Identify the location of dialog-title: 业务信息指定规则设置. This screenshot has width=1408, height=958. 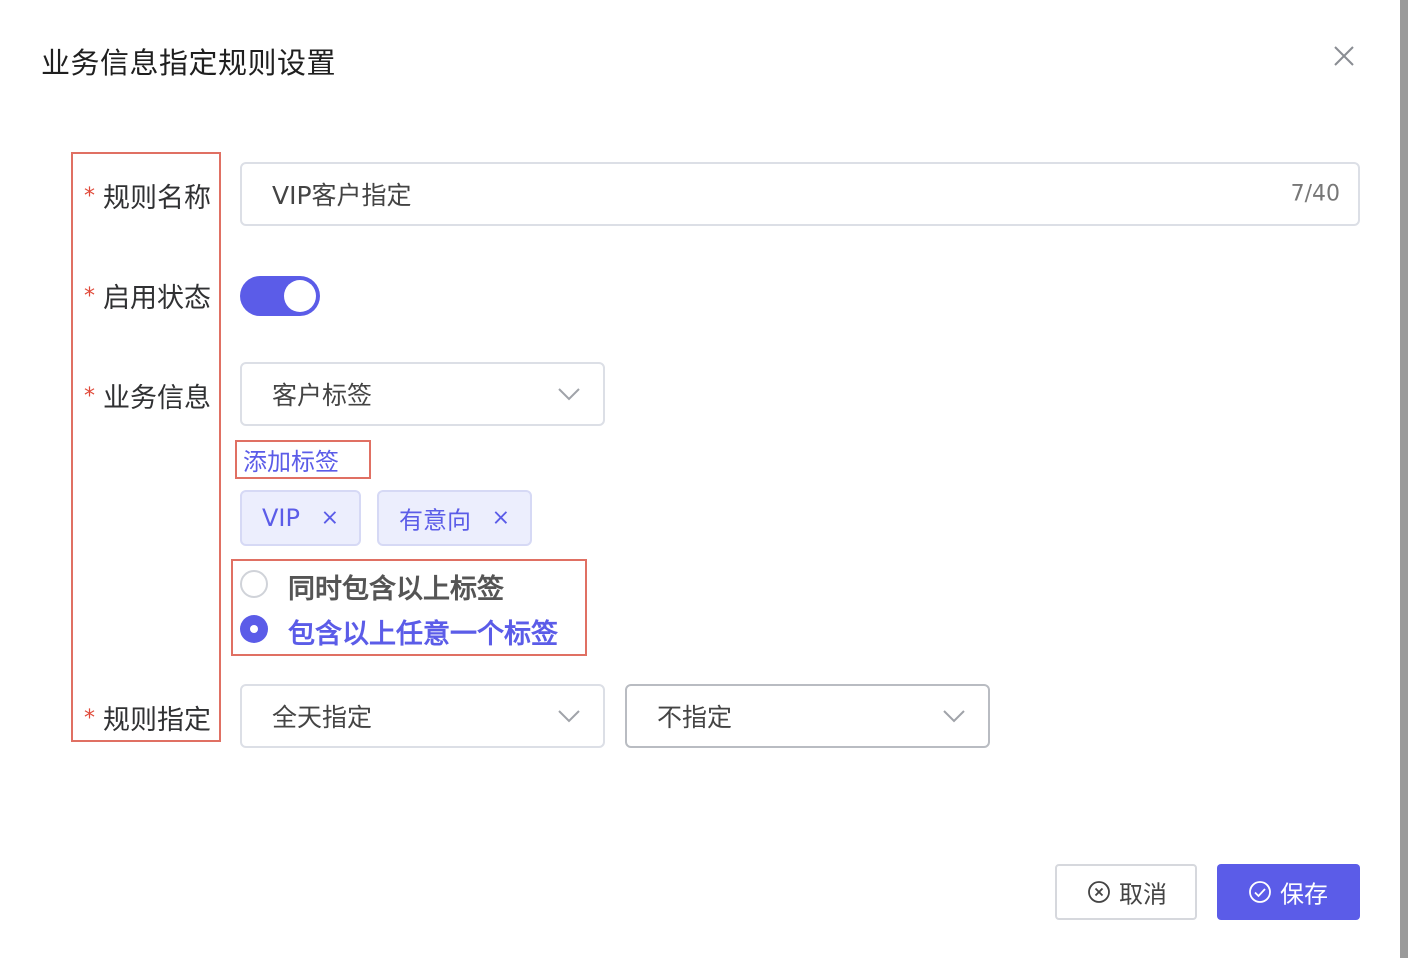
(189, 63).